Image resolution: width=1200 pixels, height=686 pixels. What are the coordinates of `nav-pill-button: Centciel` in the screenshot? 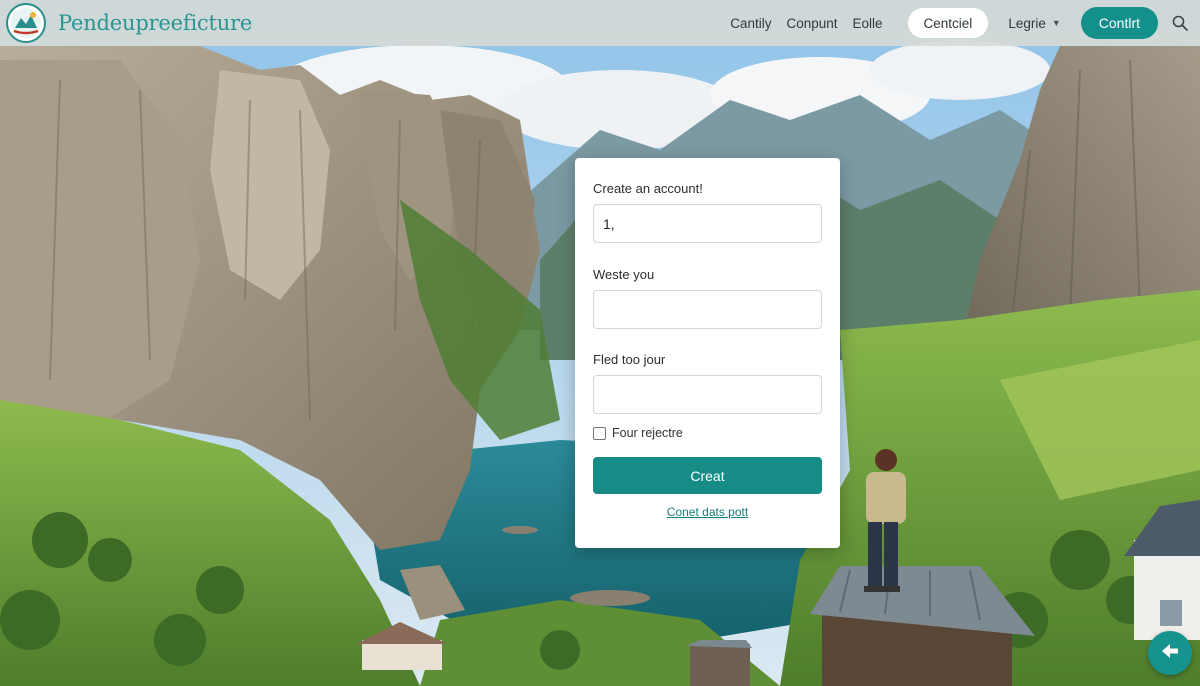 It's located at (948, 23).